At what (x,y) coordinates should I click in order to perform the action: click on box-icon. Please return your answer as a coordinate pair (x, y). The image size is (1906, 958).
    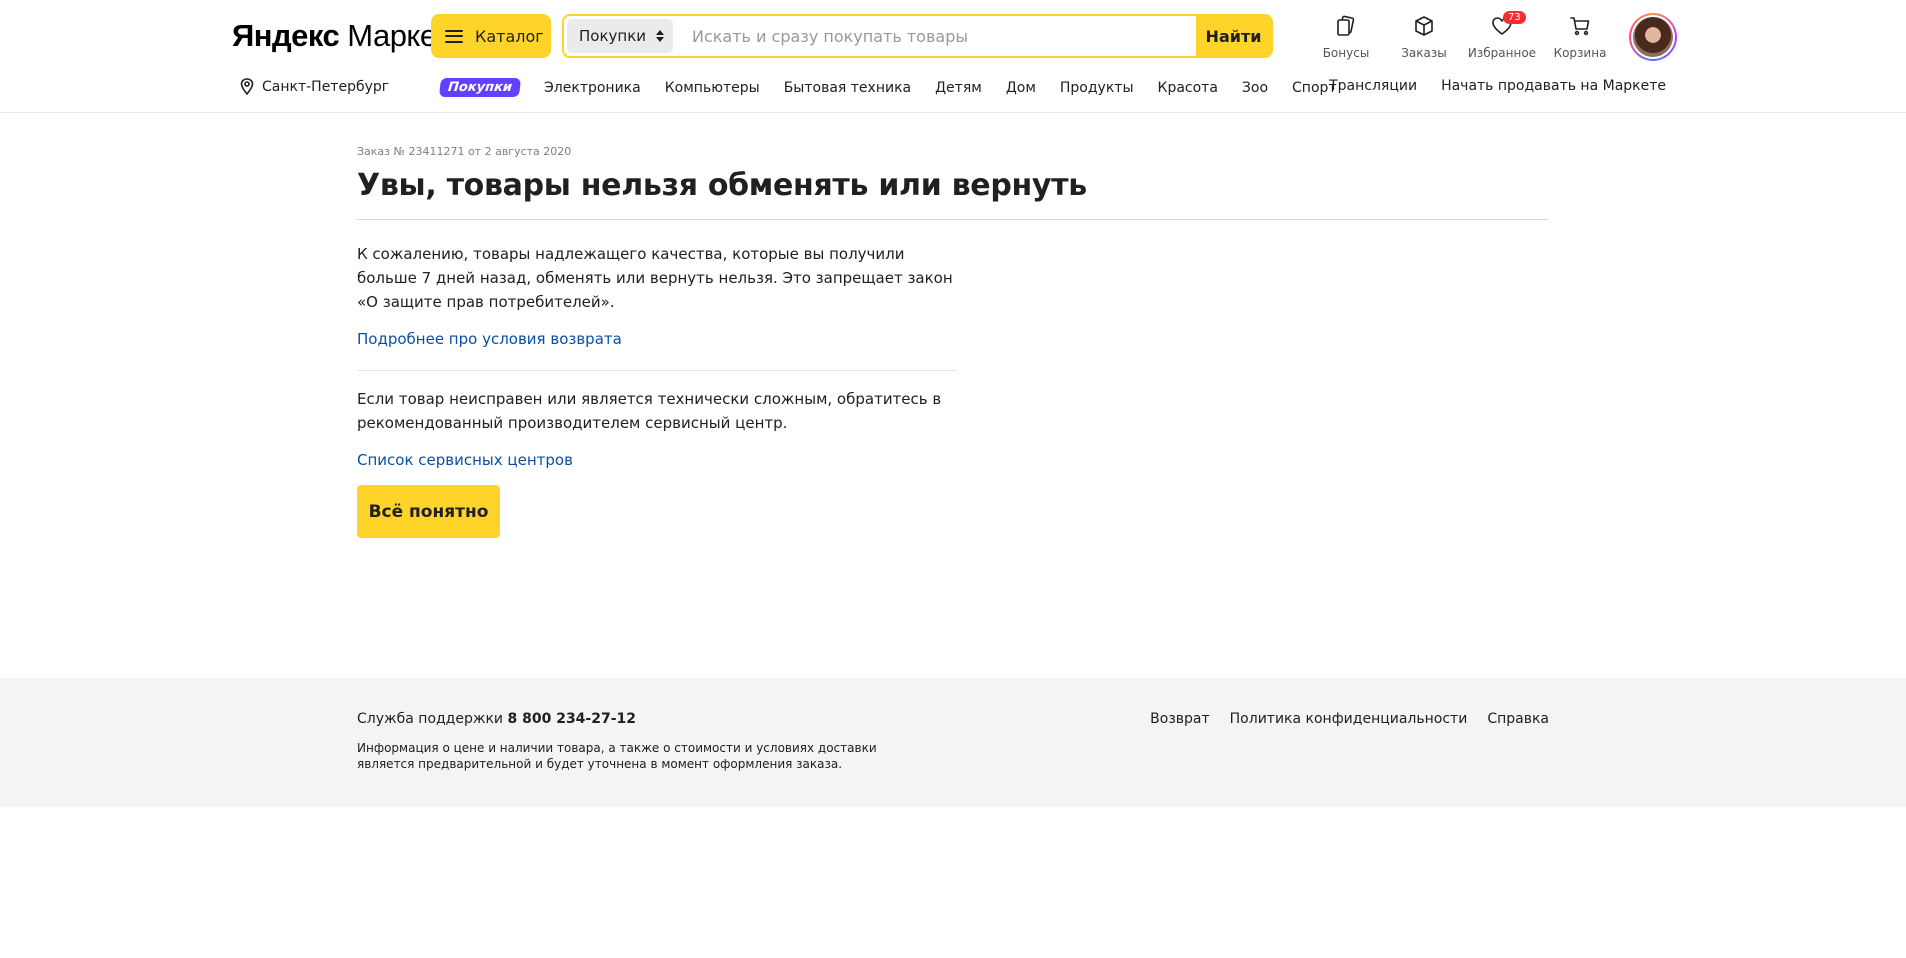
    Looking at the image, I should click on (1424, 26).